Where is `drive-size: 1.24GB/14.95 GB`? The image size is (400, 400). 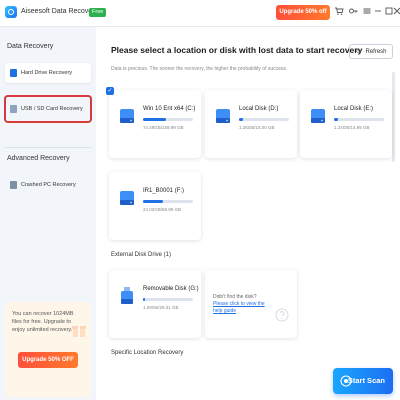 drive-size: 1.24GB/14.95 GB is located at coordinates (352, 127).